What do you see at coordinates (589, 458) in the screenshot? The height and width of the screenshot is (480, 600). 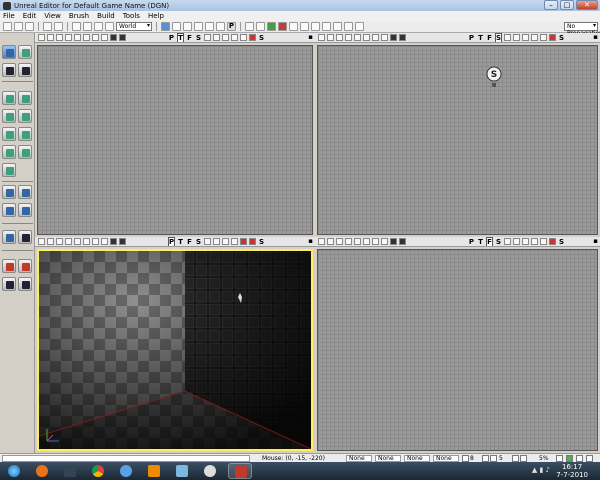 I see `error-icon` at bounding box center [589, 458].